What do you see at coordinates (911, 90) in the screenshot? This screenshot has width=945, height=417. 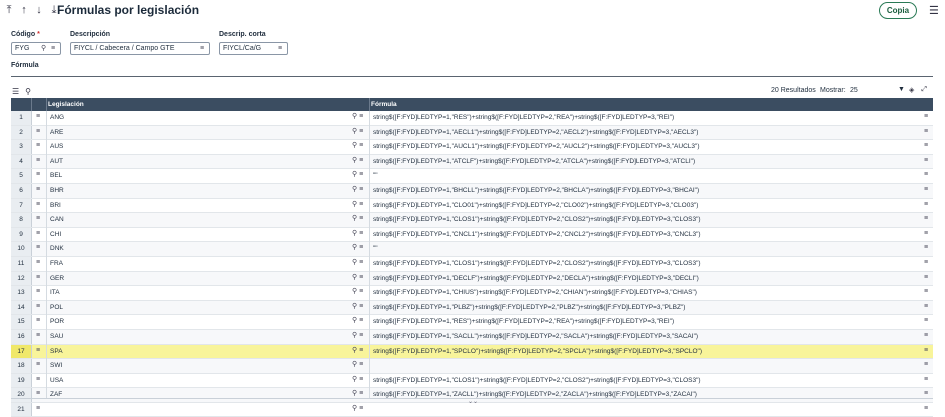 I see `layers-icon: ◈` at bounding box center [911, 90].